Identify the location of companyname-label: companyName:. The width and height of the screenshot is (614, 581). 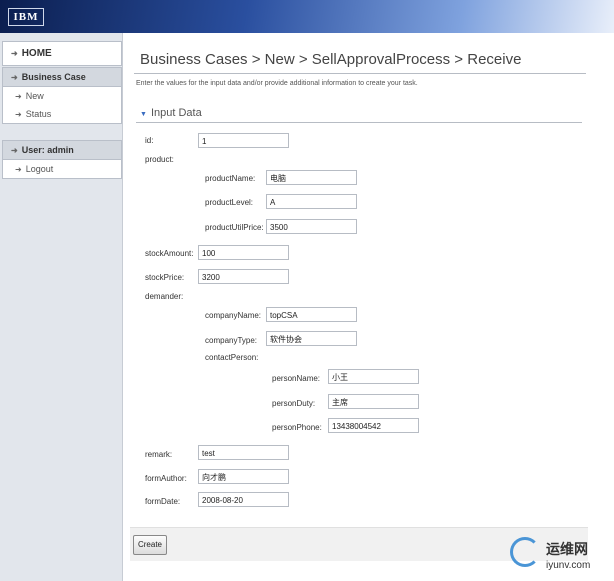
(233, 315).